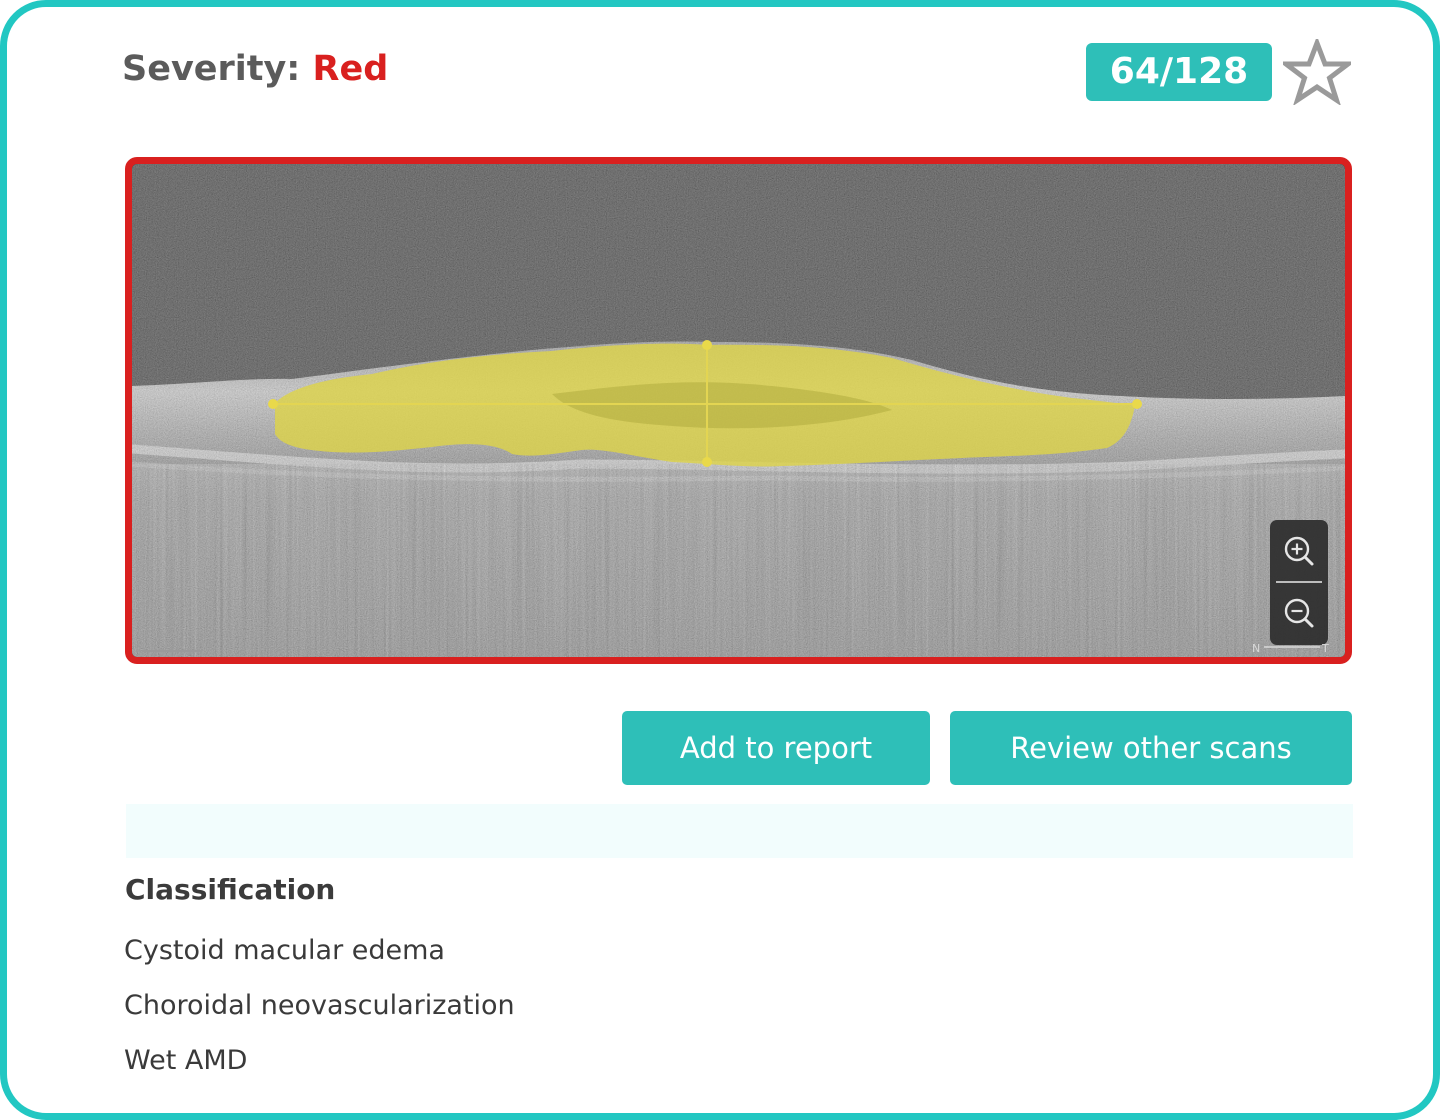  I want to click on zoom-in-icon, so click(1299, 551).